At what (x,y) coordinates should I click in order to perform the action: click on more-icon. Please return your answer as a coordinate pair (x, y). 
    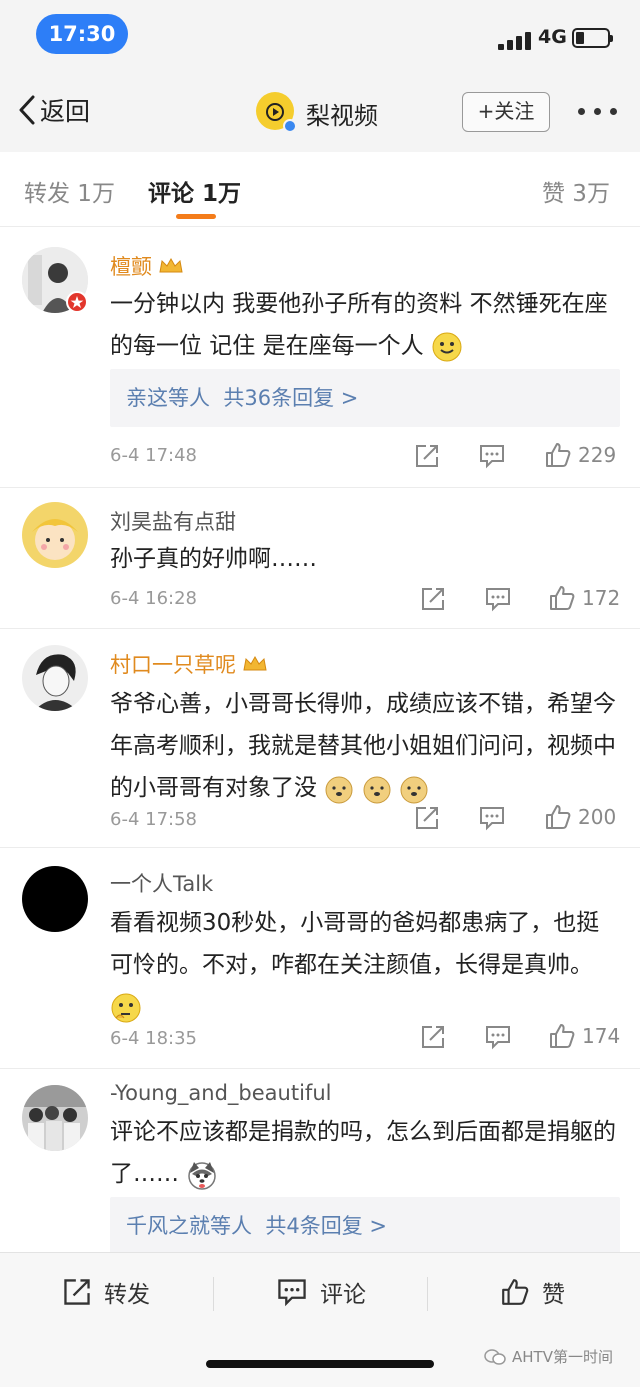
    Looking at the image, I should click on (598, 113).